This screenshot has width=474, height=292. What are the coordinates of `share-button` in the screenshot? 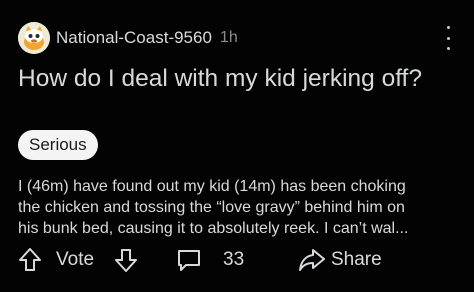 It's located at (312, 260).